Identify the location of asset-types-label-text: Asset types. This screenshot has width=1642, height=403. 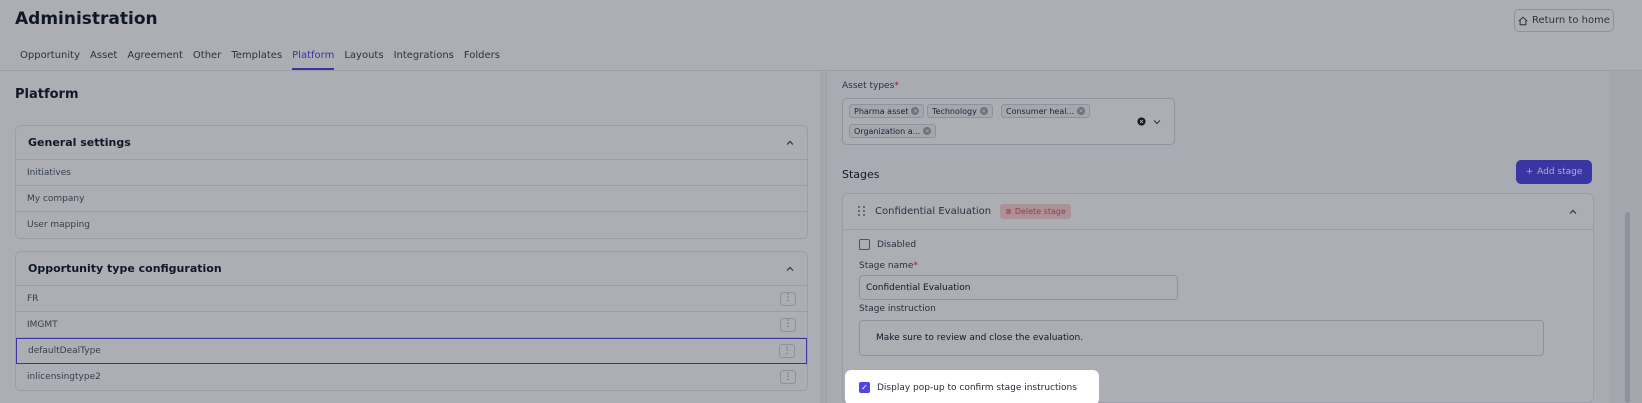
(868, 86).